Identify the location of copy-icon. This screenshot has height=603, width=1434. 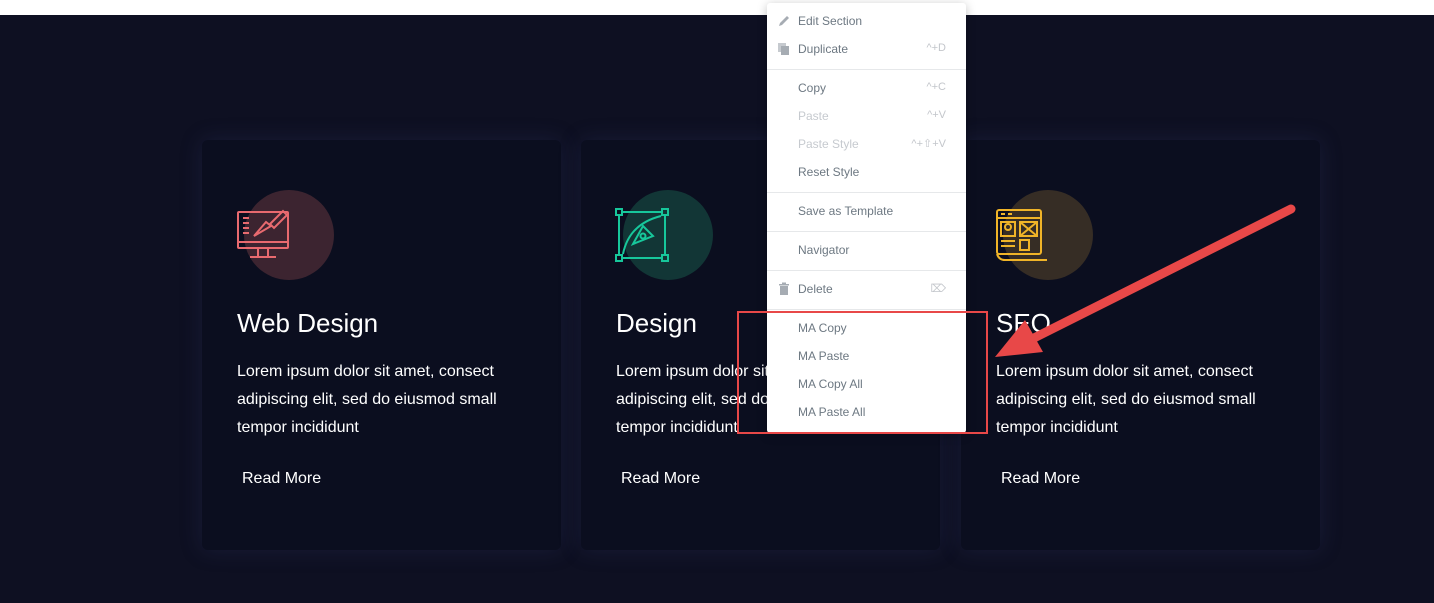
(783, 49).